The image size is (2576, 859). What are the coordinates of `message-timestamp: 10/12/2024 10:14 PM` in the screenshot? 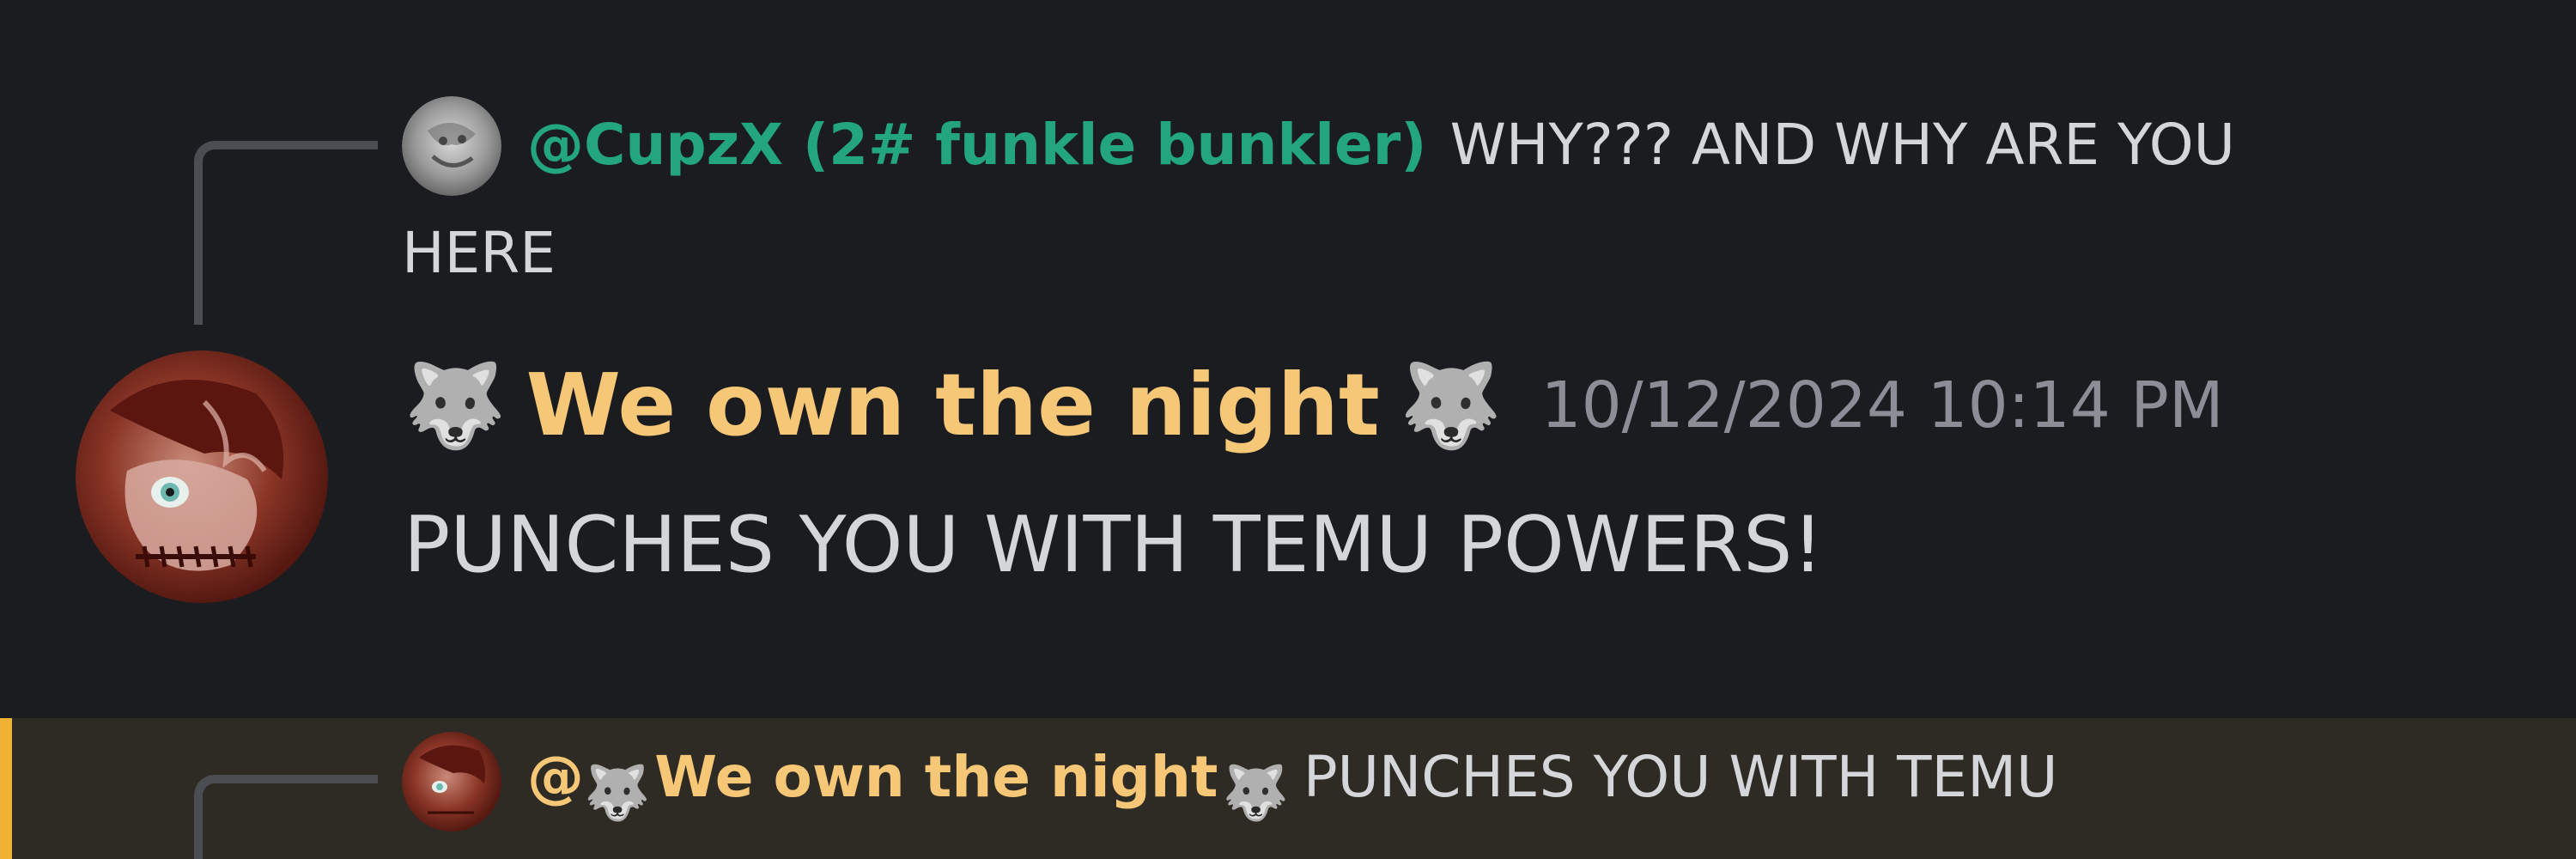 It's located at (1881, 406).